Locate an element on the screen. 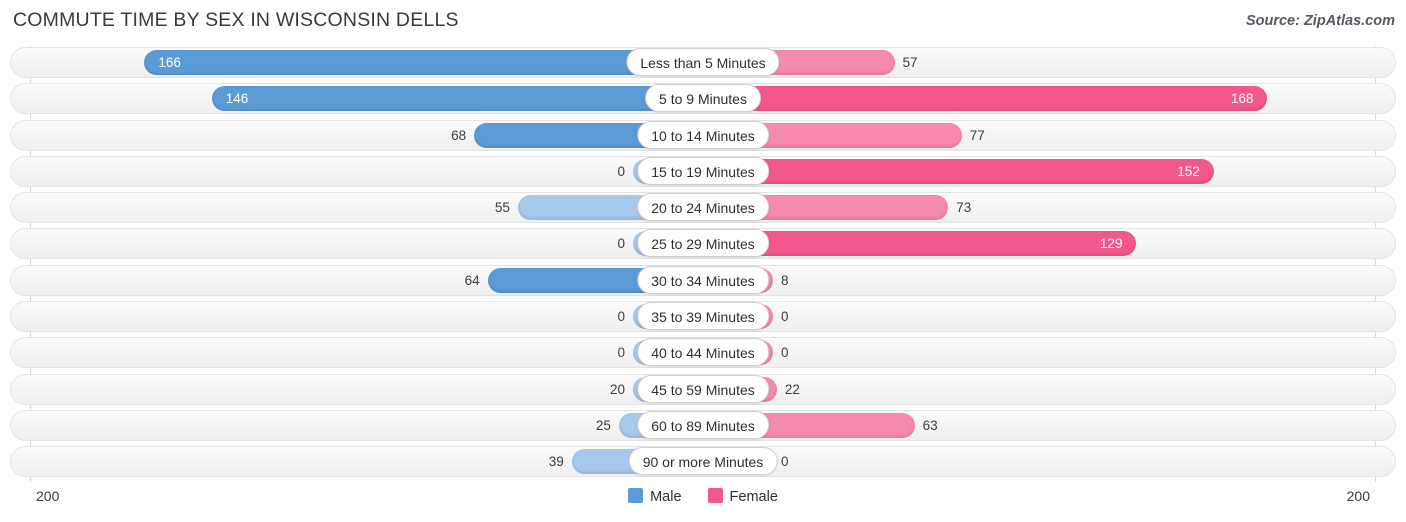 The image size is (1406, 522). bar-value-male: 55 is located at coordinates (502, 208).